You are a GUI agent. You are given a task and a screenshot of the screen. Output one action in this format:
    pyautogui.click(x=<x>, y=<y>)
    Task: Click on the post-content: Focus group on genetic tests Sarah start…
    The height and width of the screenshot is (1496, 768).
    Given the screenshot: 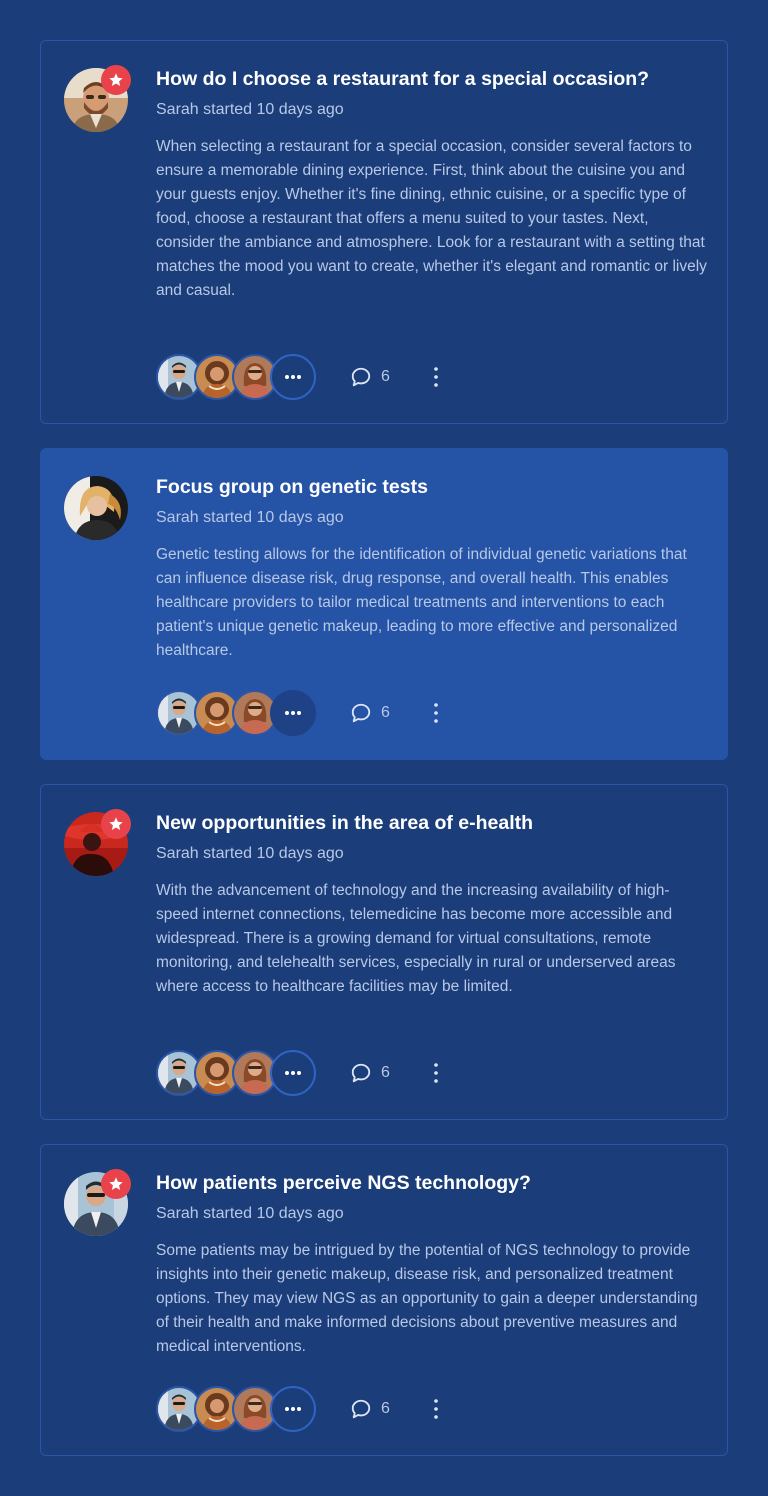 What is the action you would take?
    pyautogui.click(x=430, y=568)
    